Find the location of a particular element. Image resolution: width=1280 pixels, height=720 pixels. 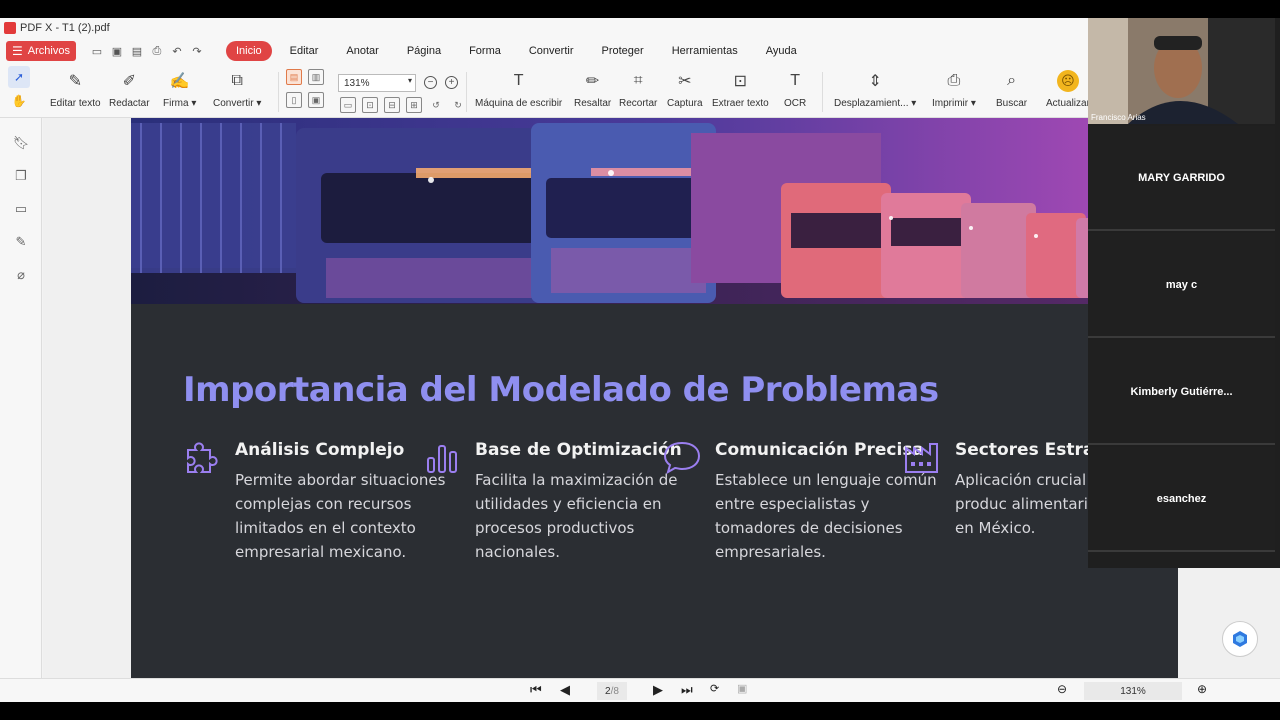

rotate-left-icon: ↺ is located at coordinates (436, 105).